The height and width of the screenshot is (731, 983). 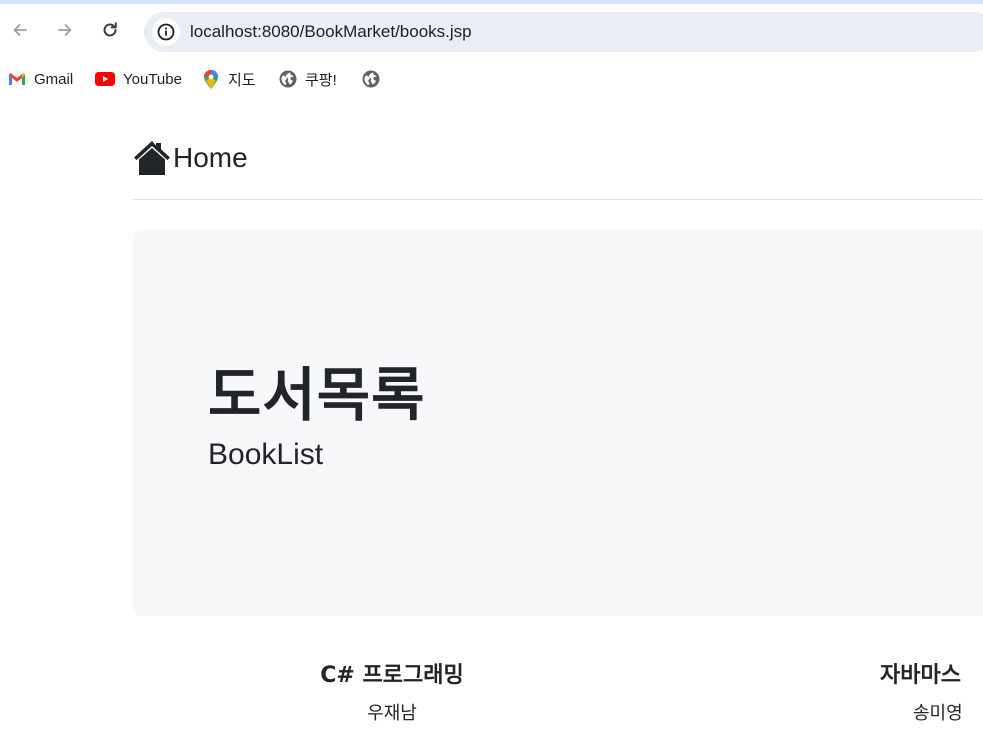 I want to click on arrow-left-icon, so click(x=20, y=30).